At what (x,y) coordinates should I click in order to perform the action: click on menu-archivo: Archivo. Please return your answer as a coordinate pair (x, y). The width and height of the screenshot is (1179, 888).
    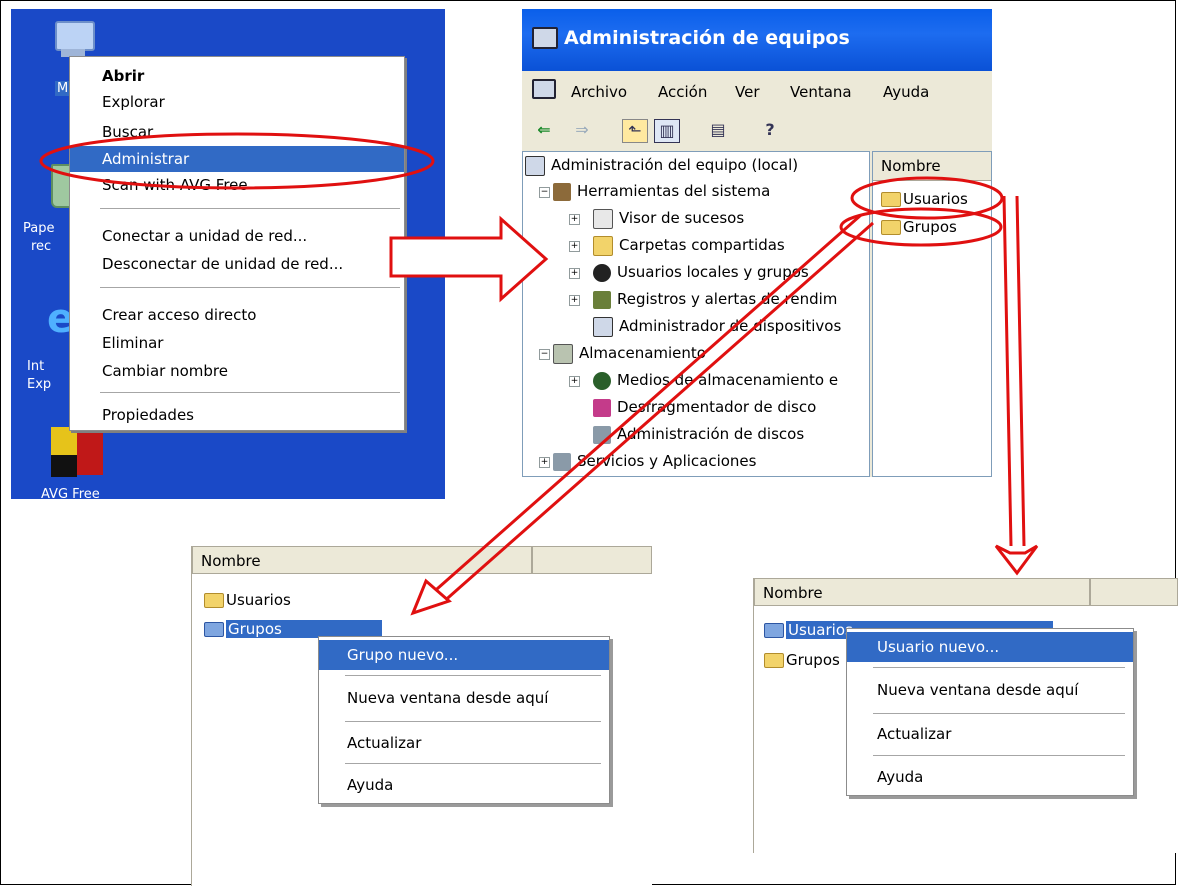
    Looking at the image, I should click on (599, 92).